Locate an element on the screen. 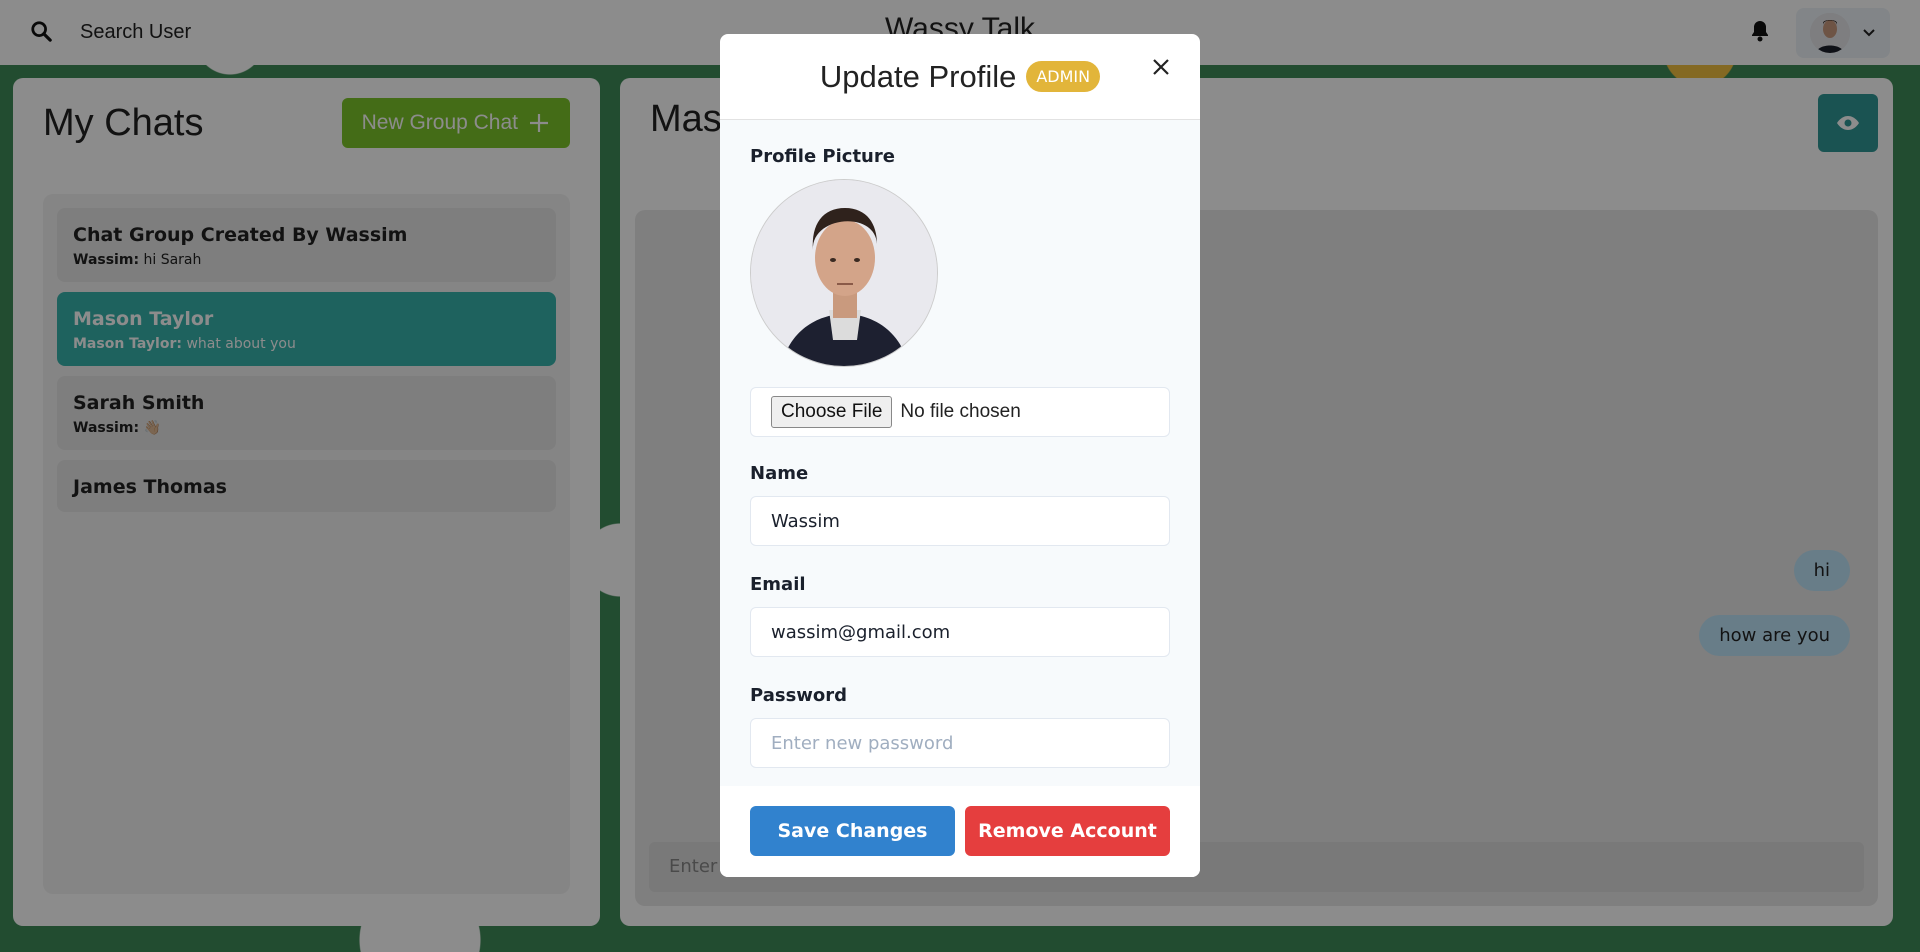 This screenshot has width=1920, height=952. close-icon is located at coordinates (1161, 67).